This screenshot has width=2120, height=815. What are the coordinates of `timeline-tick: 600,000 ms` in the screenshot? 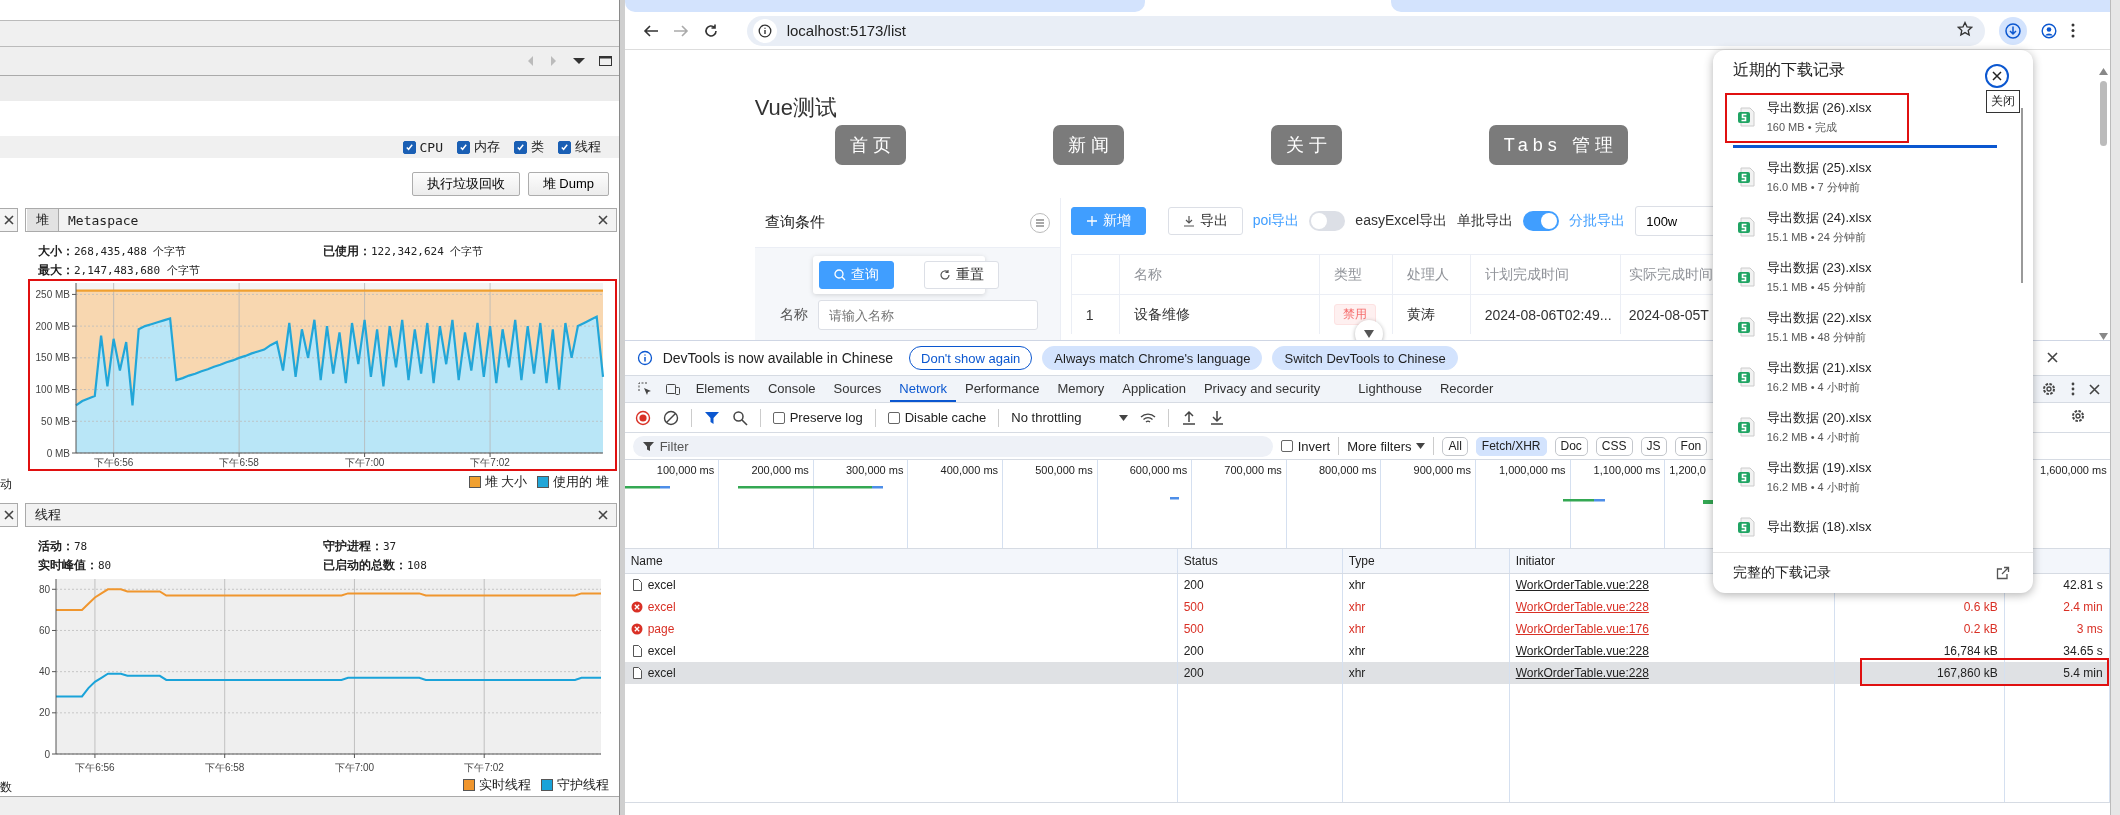 It's located at (1158, 470).